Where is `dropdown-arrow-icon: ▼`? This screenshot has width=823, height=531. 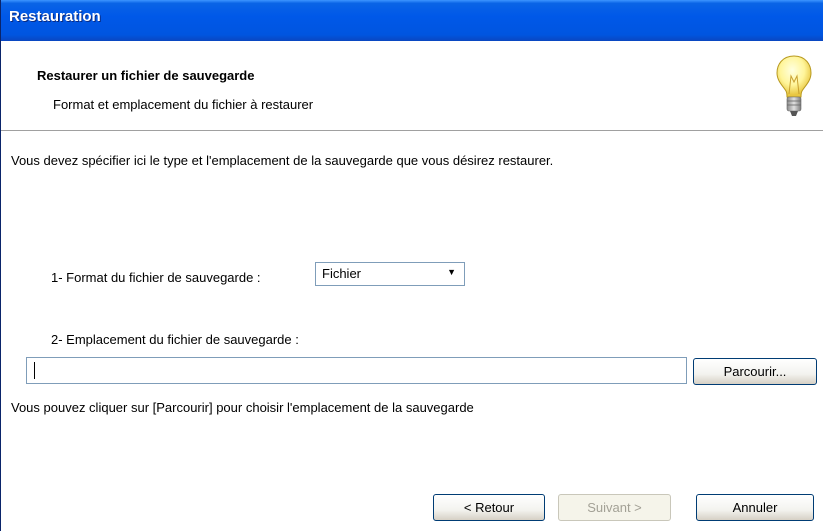
dropdown-arrow-icon: ▼ is located at coordinates (451, 272).